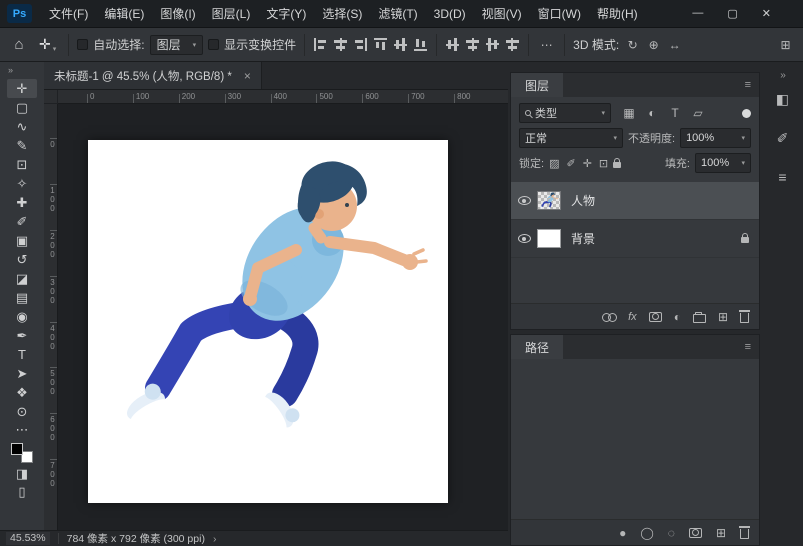  What do you see at coordinates (321, 44) in the screenshot?
I see `align-left-icon` at bounding box center [321, 44].